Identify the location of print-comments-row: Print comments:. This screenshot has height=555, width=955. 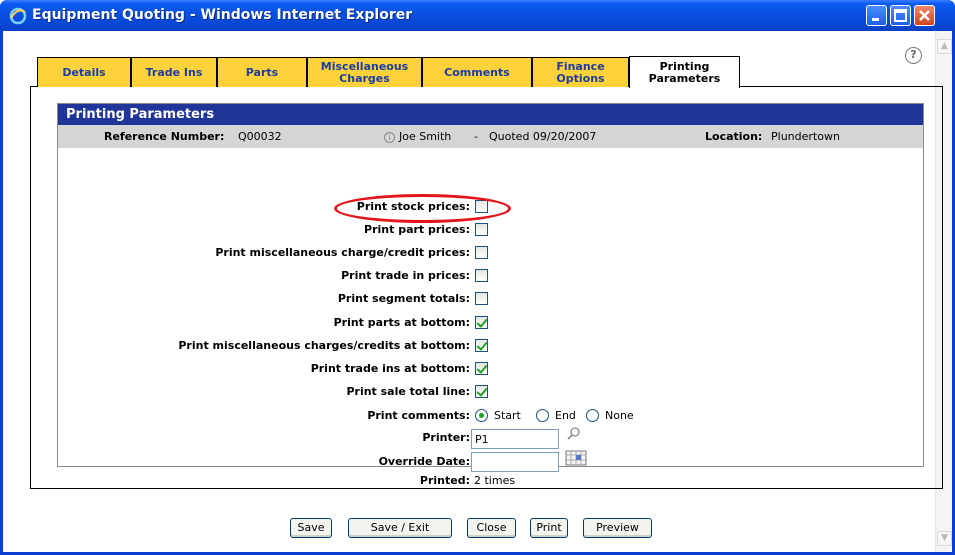
(418, 415).